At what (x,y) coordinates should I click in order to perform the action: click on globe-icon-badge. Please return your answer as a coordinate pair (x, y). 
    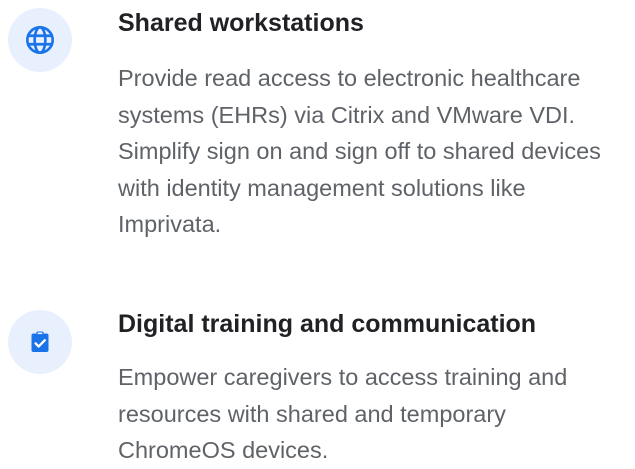
    Looking at the image, I should click on (40, 40).